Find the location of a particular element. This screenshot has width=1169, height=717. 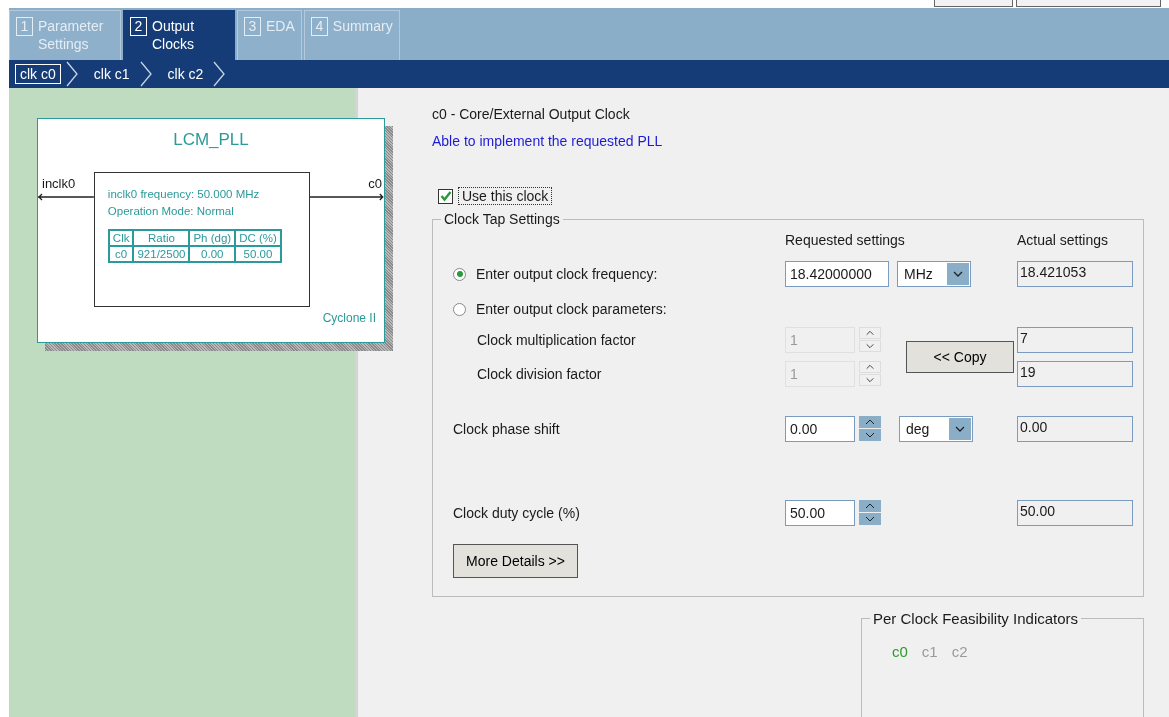

clock-step: clk c1 is located at coordinates (111, 74).